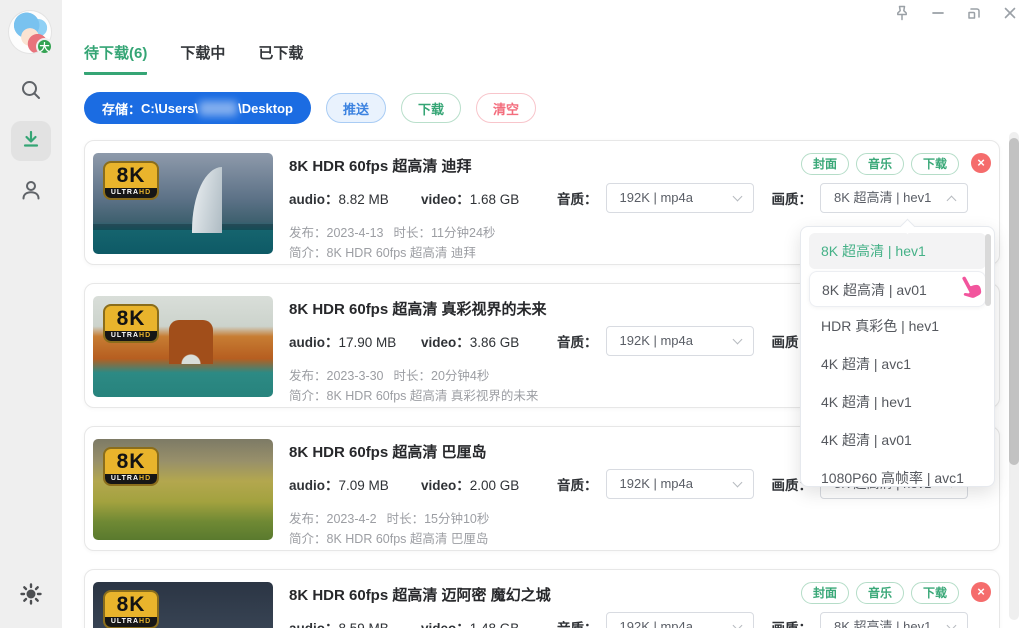  I want to click on push-button: 推送, so click(356, 108).